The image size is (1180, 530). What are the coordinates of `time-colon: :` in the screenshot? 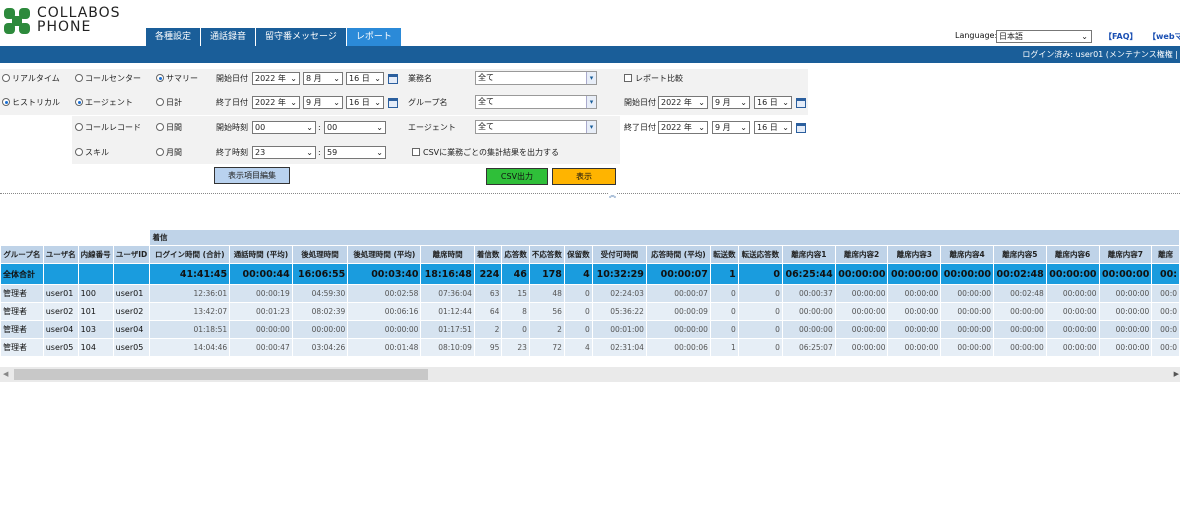 It's located at (319, 127).